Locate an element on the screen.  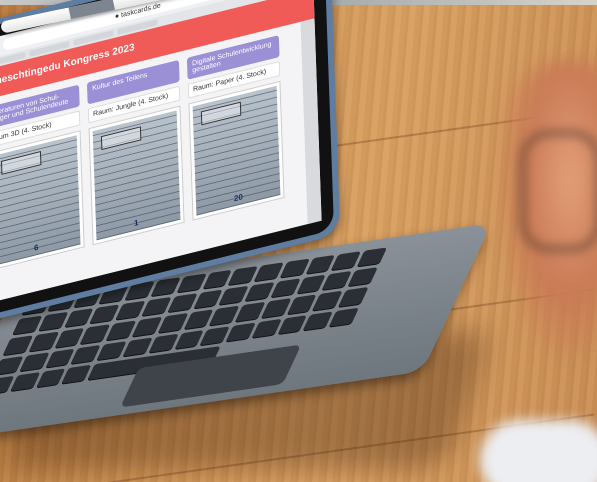
photo-card: 1 is located at coordinates (136, 175).